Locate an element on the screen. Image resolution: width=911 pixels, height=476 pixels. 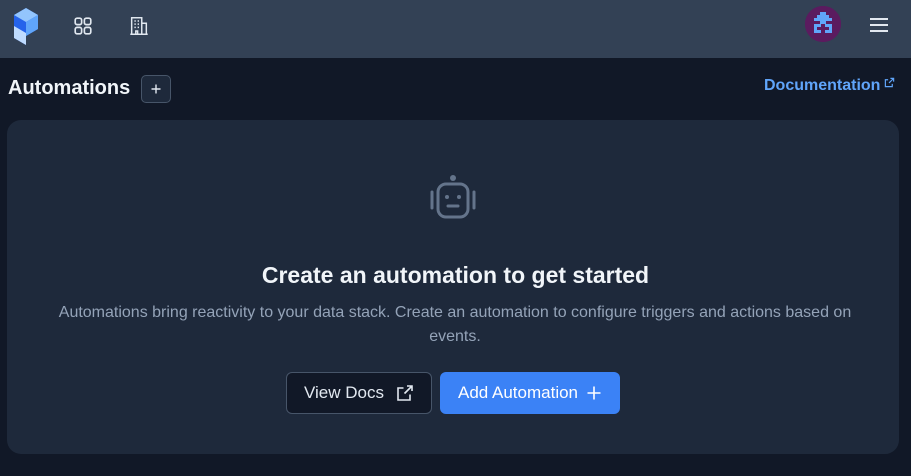
workspace-button is located at coordinates (139, 26).